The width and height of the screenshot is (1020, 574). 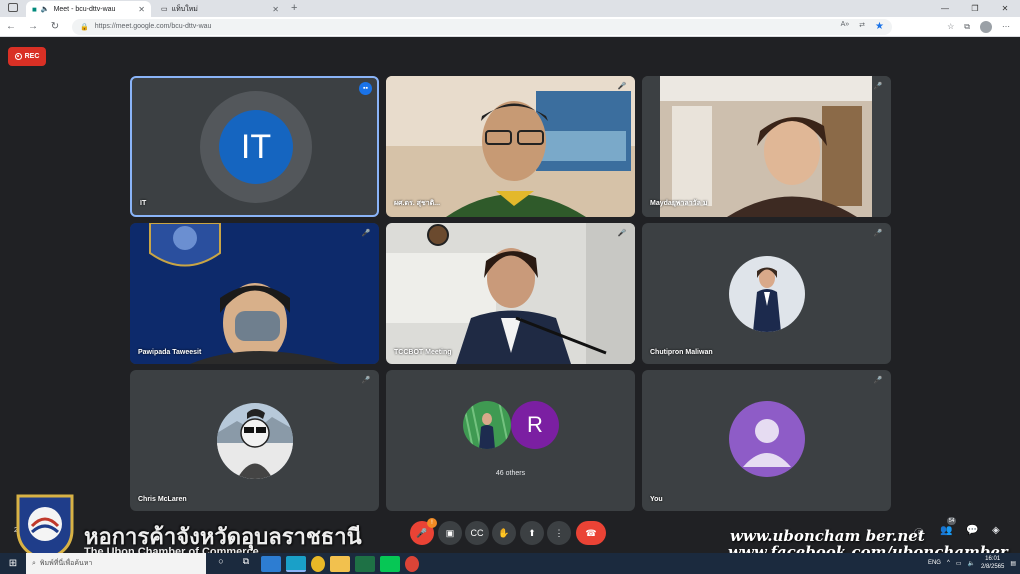 I want to click on network-icon: ▭, so click(x=959, y=563).